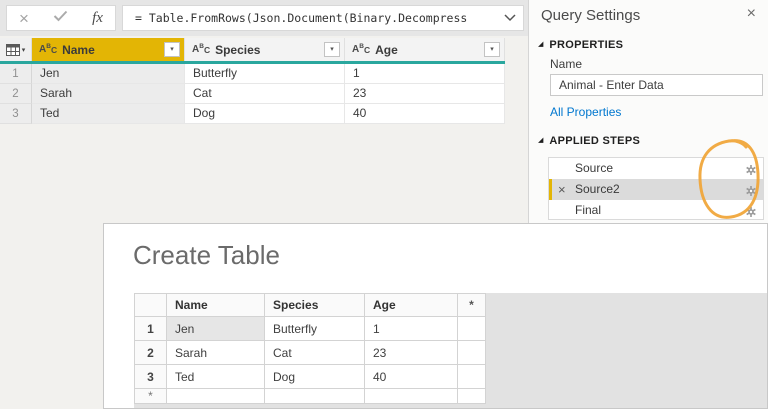 The image size is (768, 409). I want to click on formula-bar: × fx, so click(264, 18).